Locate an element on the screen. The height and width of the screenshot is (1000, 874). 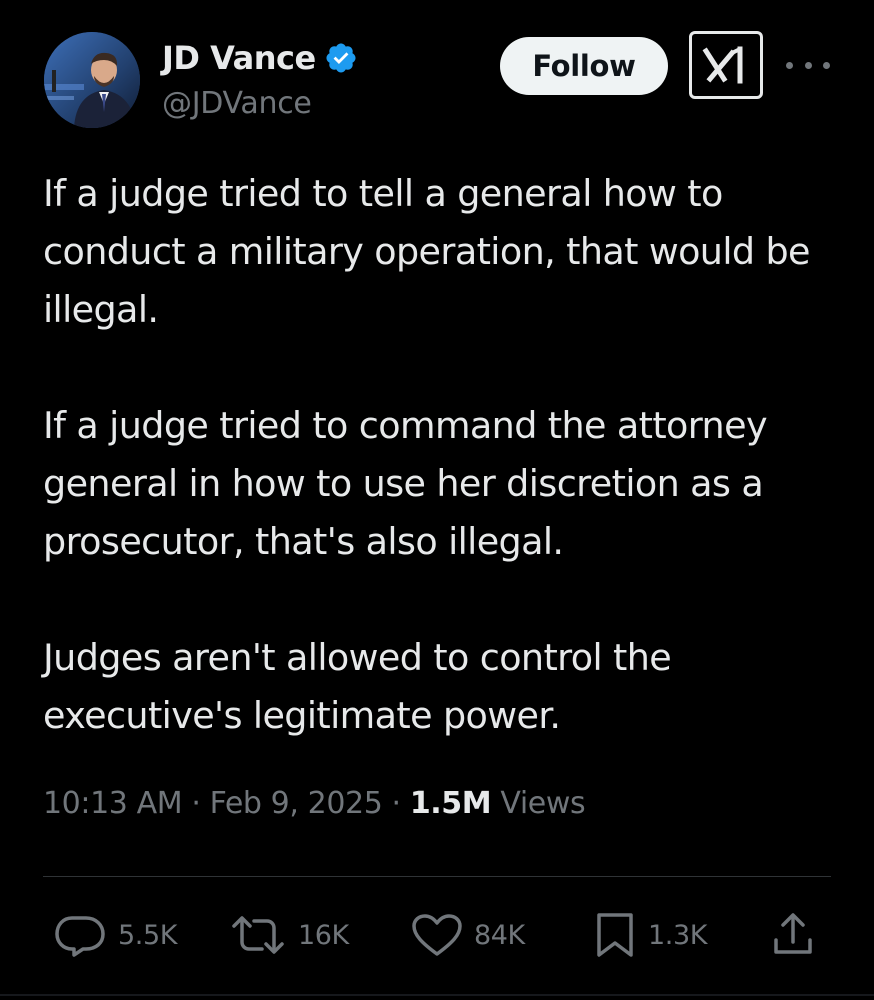
tweet-date: Feb 9, 2025 is located at coordinates (296, 803).